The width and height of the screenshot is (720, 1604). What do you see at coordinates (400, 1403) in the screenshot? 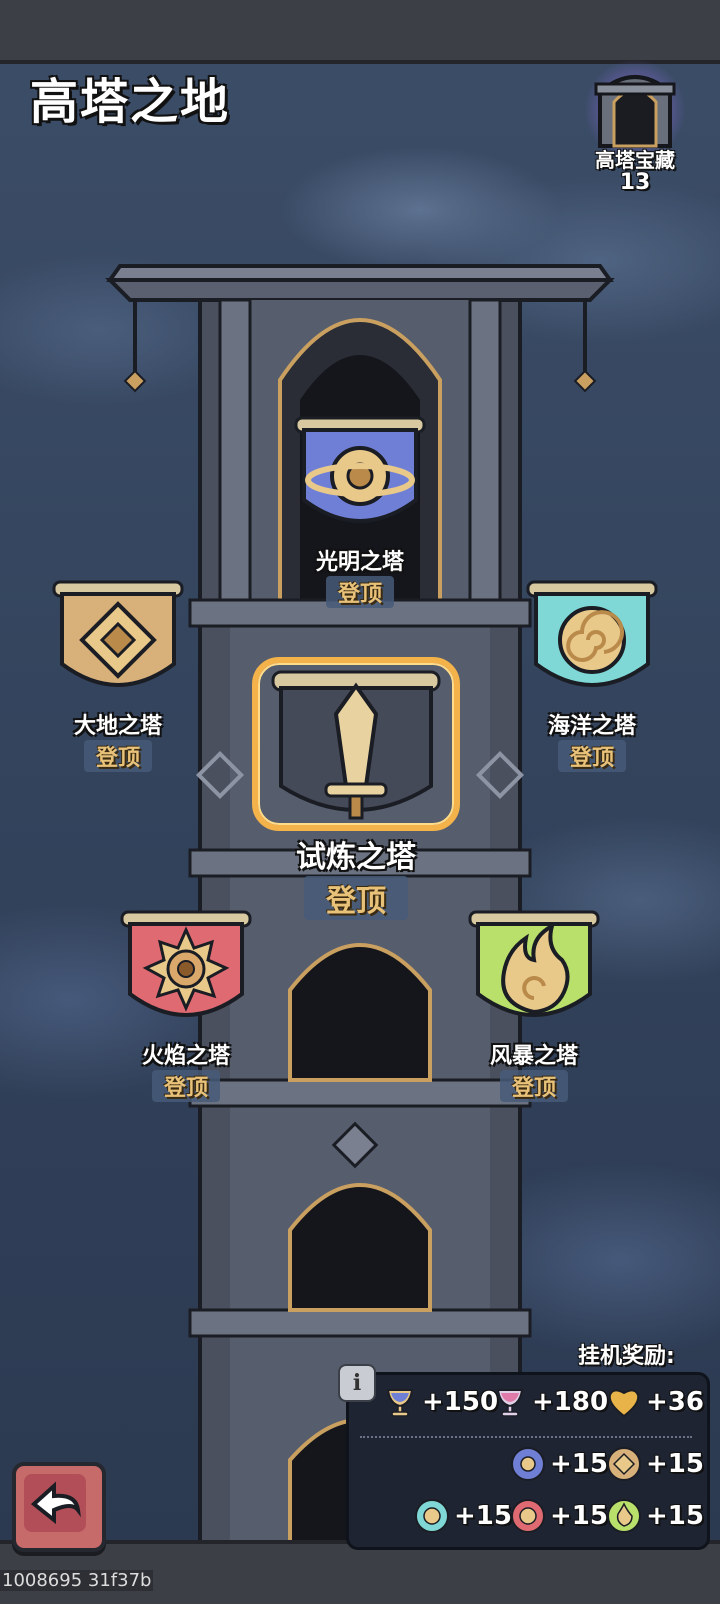
I see `blue-chalice-icon` at bounding box center [400, 1403].